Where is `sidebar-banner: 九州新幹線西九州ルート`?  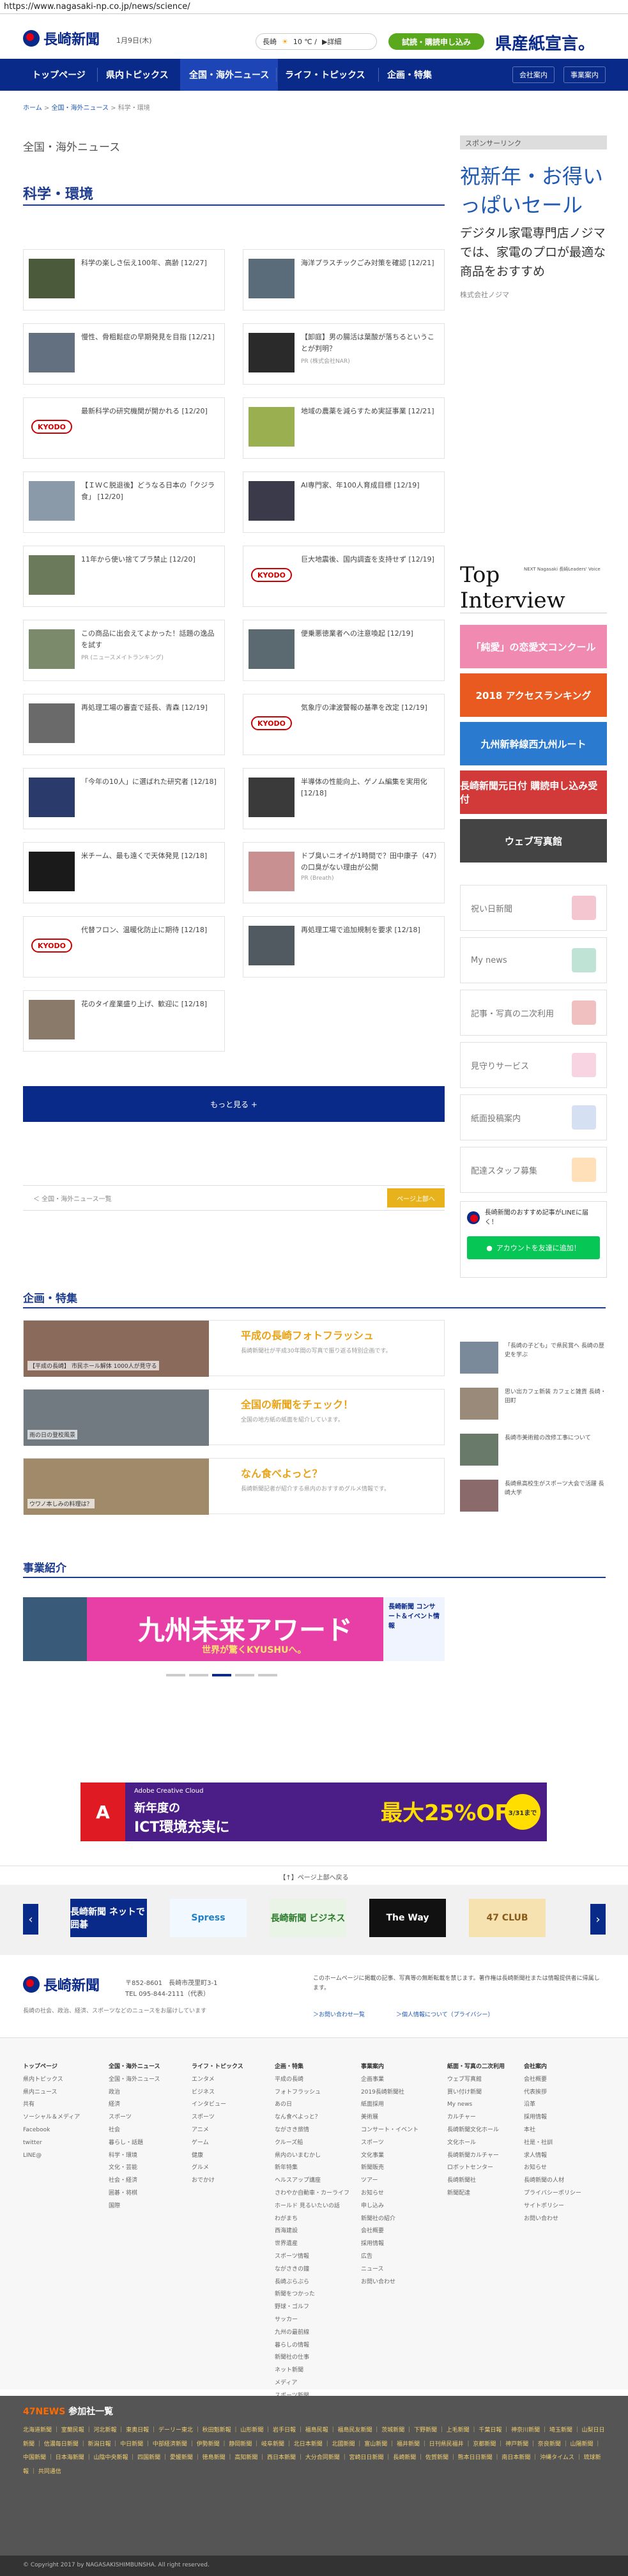
sidebar-banner: 九州新幹線西九州ルート is located at coordinates (533, 743).